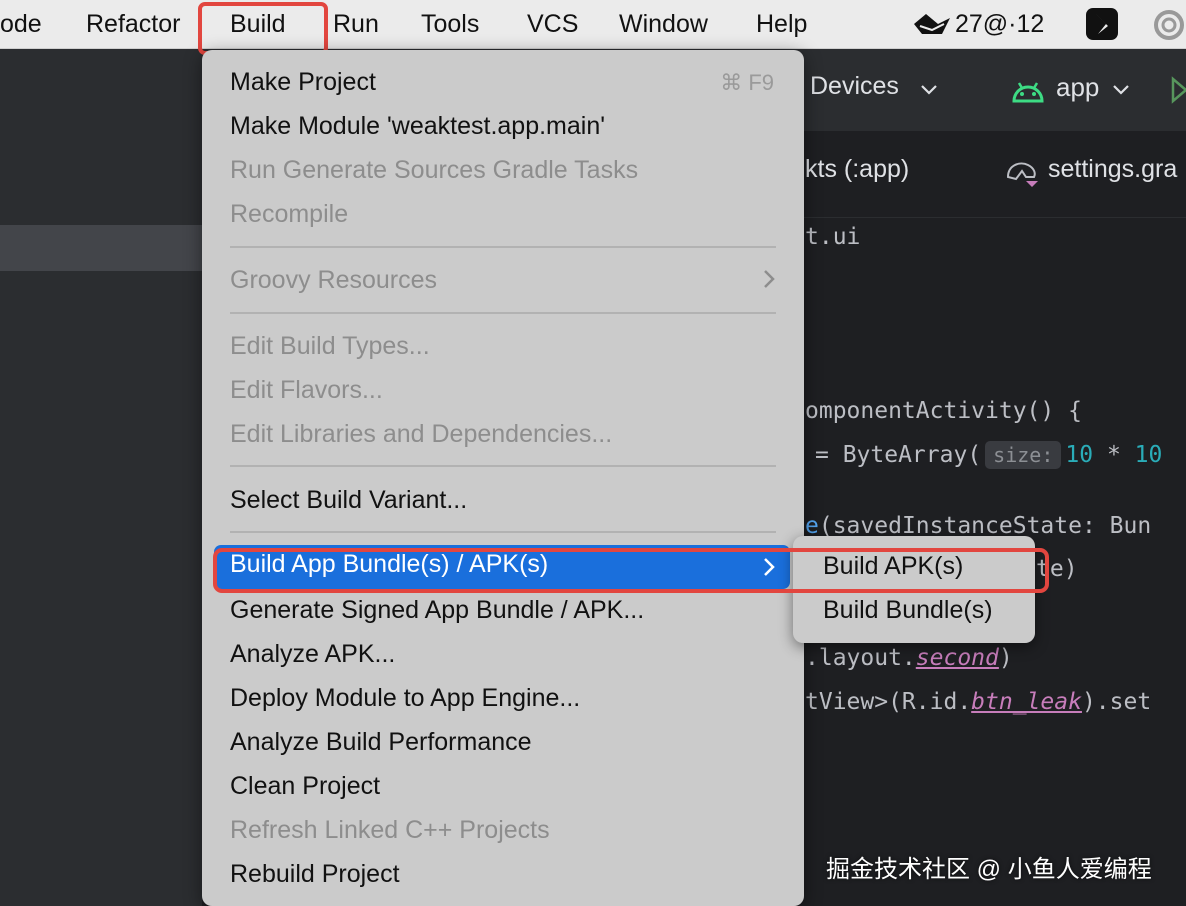  What do you see at coordinates (1023, 455) in the screenshot?
I see `inlay-hint: size:` at bounding box center [1023, 455].